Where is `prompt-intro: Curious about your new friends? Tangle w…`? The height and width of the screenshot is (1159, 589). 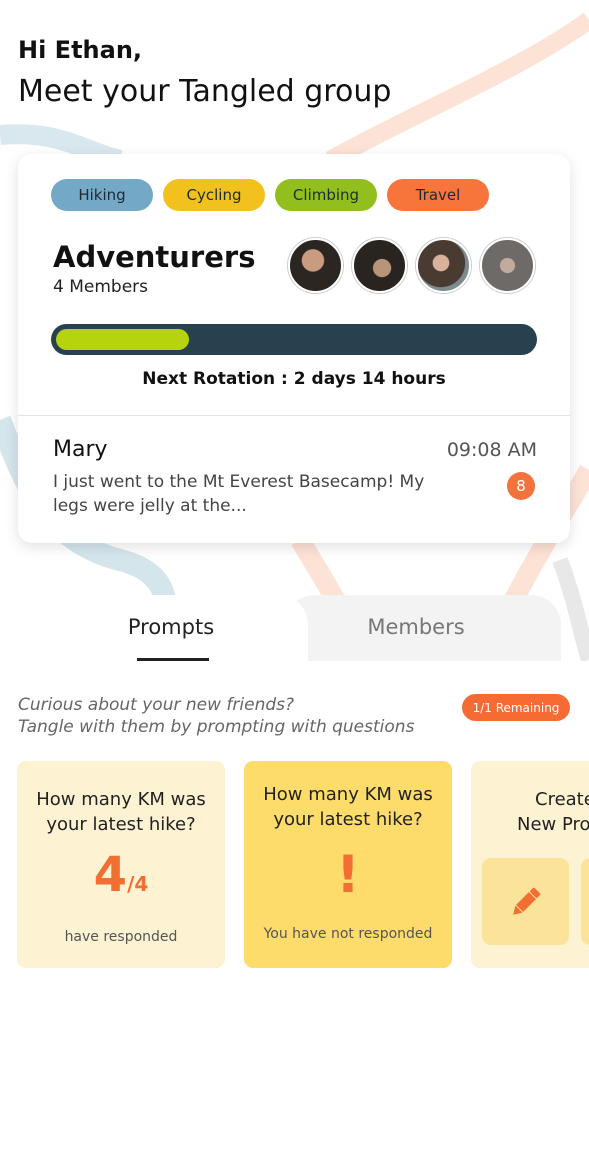
prompt-intro: Curious about your new friends? Tangle w… is located at coordinates (216, 716).